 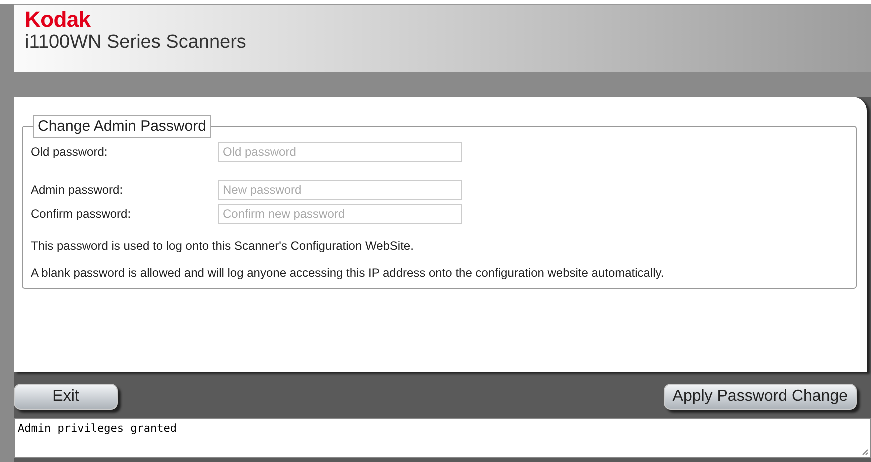 I want to click on password-field: Old password, so click(x=340, y=152).